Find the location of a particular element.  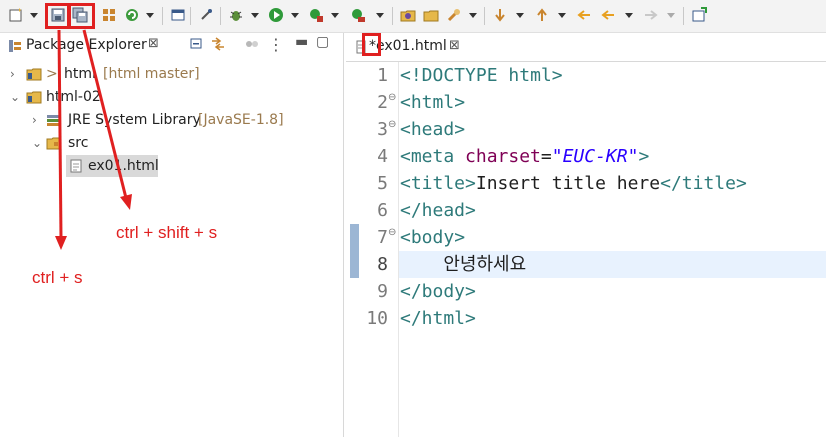

save-all-shortcut-label: ctrl + shift + s is located at coordinates (167, 232).